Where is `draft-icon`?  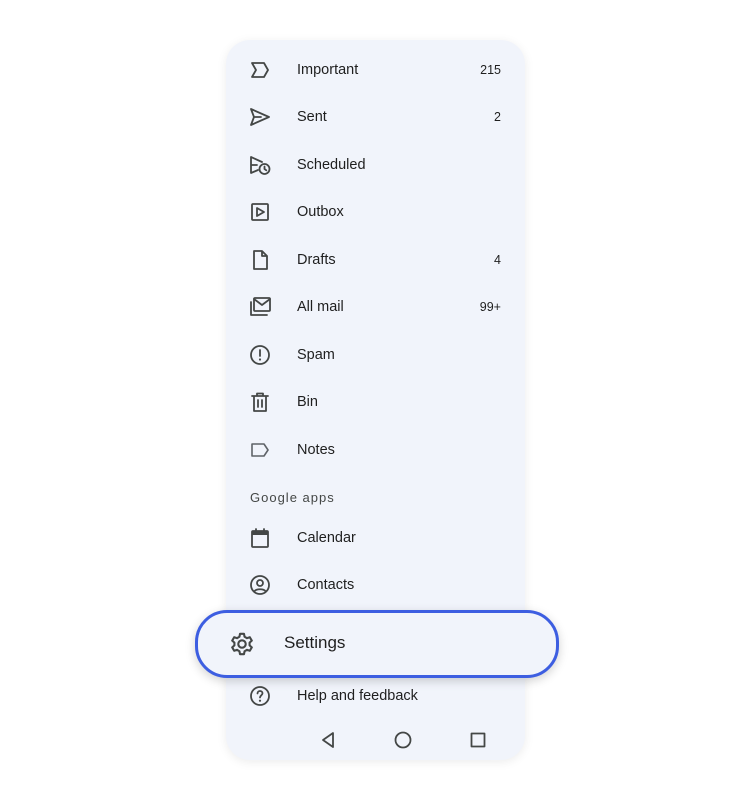 draft-icon is located at coordinates (260, 260).